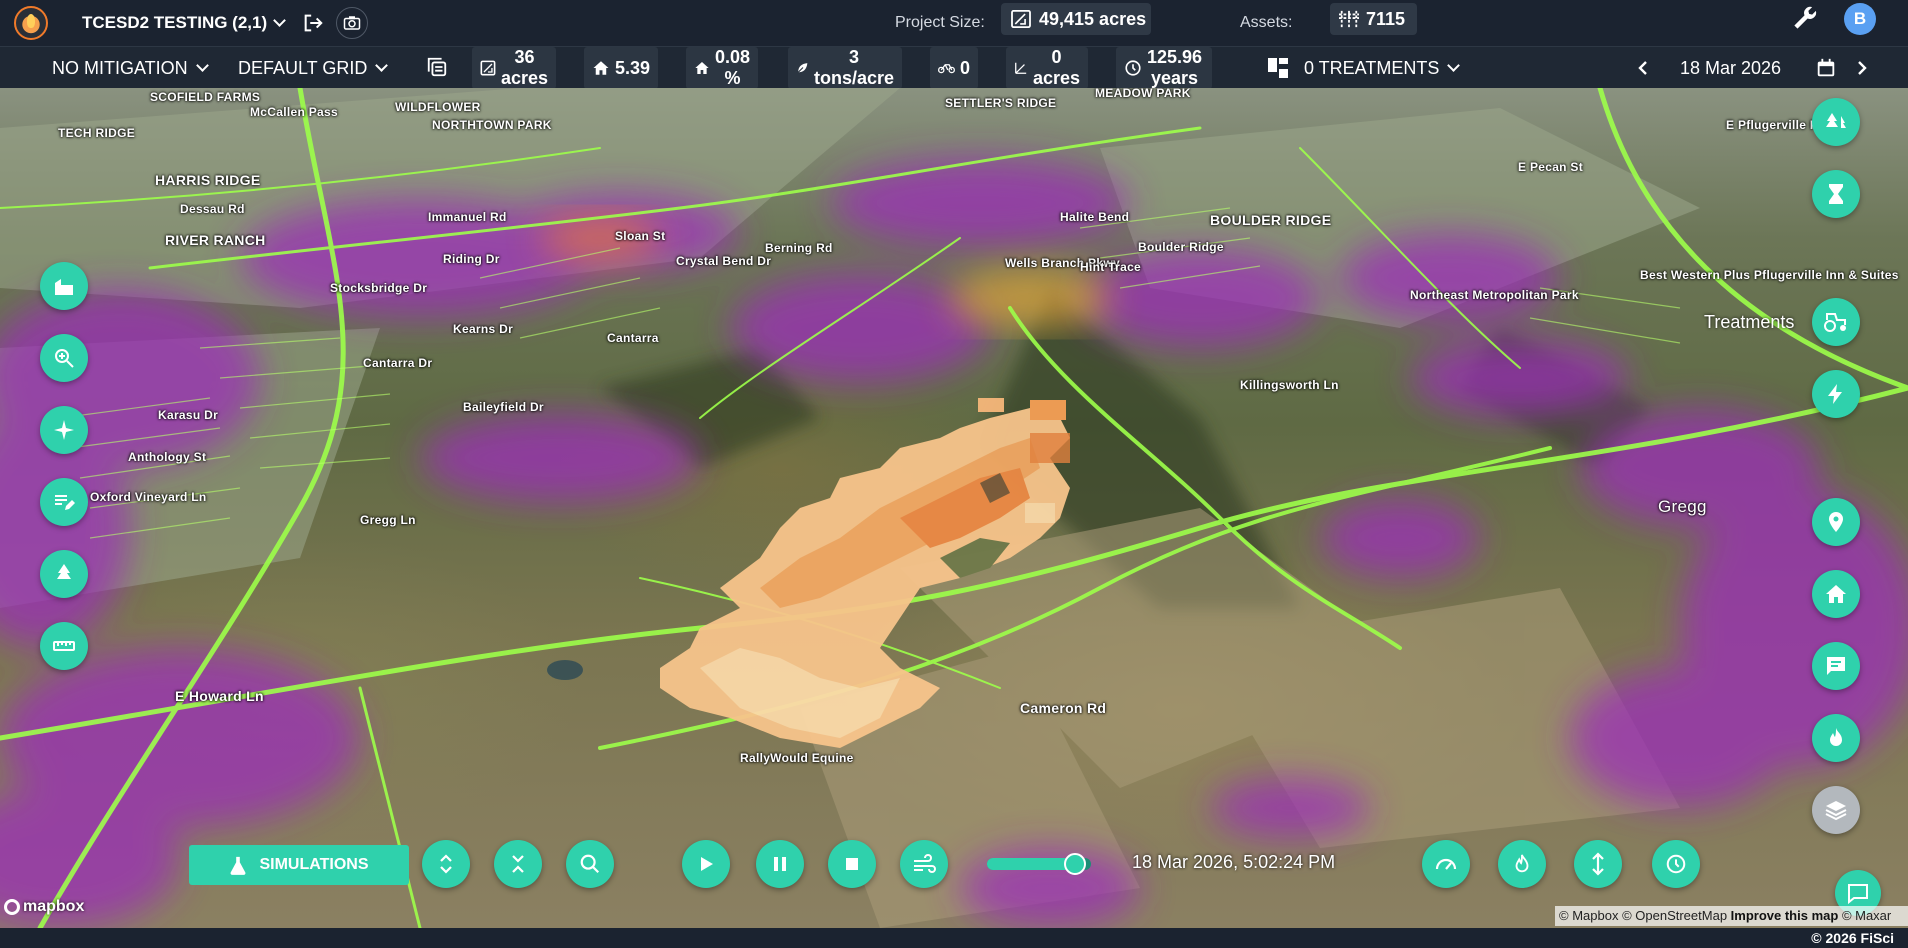 The height and width of the screenshot is (948, 1908). I want to click on fire-intensity-button, so click(1522, 864).